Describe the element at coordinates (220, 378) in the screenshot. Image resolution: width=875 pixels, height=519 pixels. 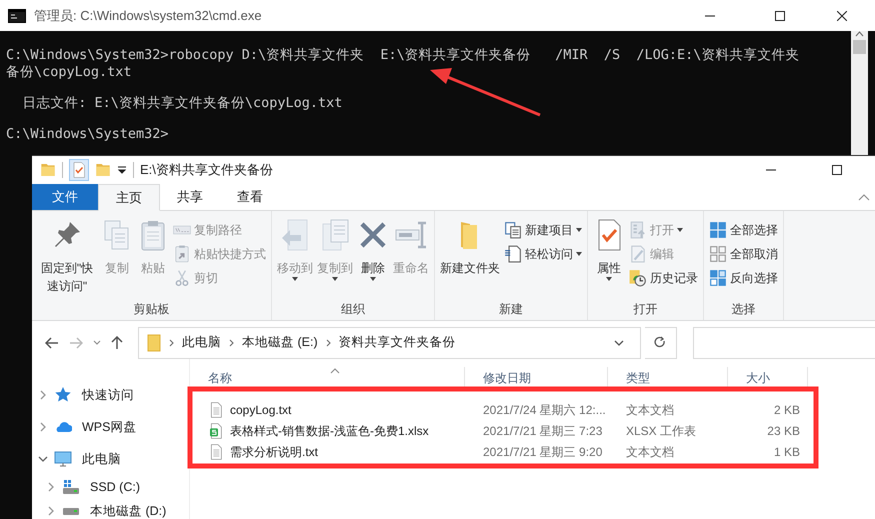
I see `column-header: 名称` at that location.